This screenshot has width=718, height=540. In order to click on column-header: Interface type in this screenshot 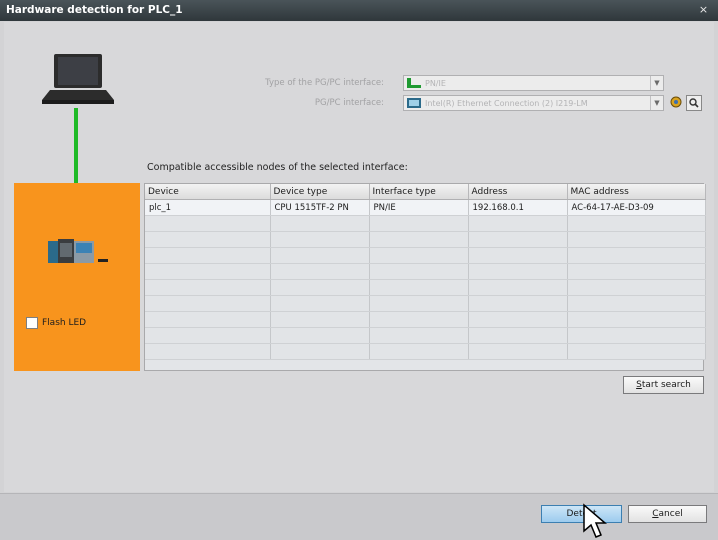, I will do `click(419, 192)`.